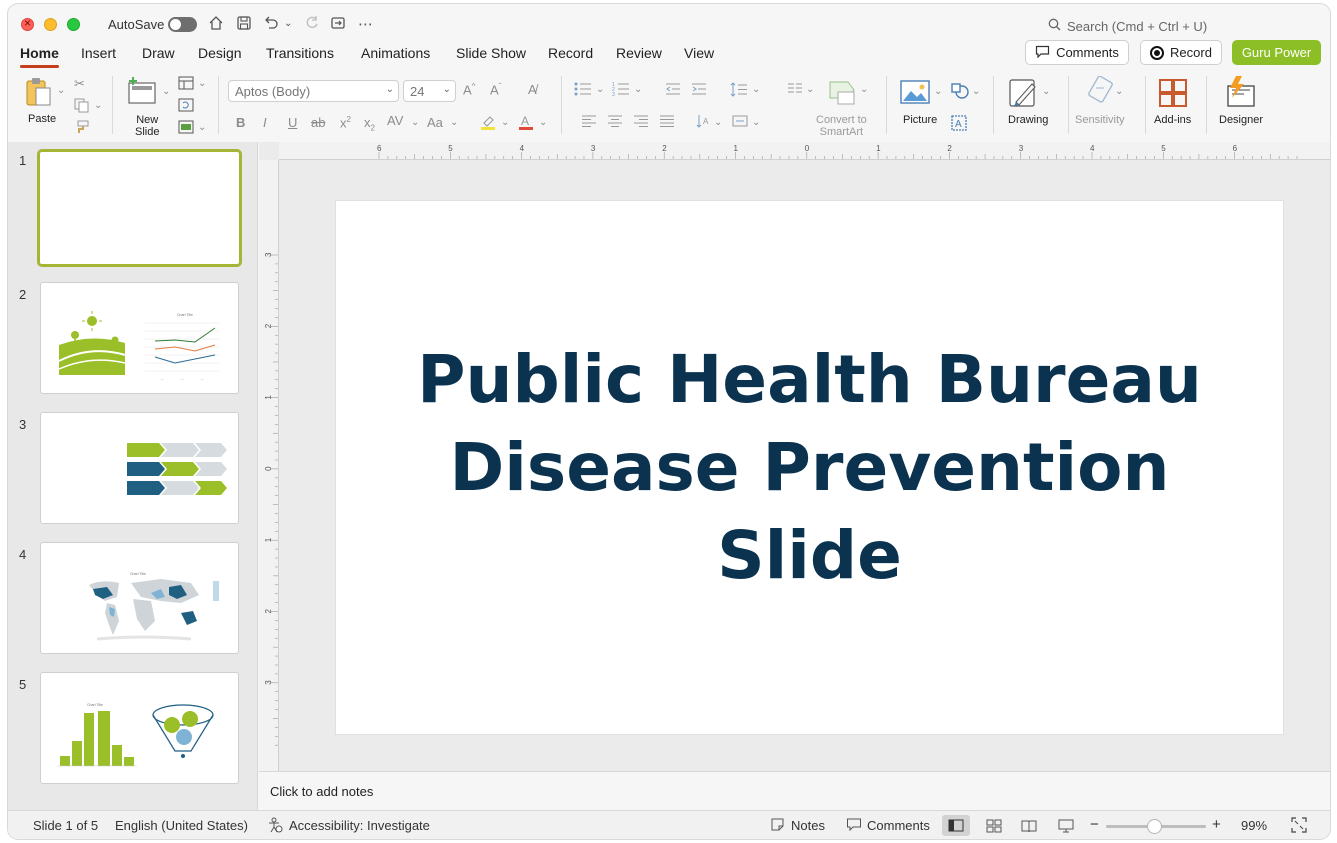  I want to click on paste-icon, so click(39, 93).